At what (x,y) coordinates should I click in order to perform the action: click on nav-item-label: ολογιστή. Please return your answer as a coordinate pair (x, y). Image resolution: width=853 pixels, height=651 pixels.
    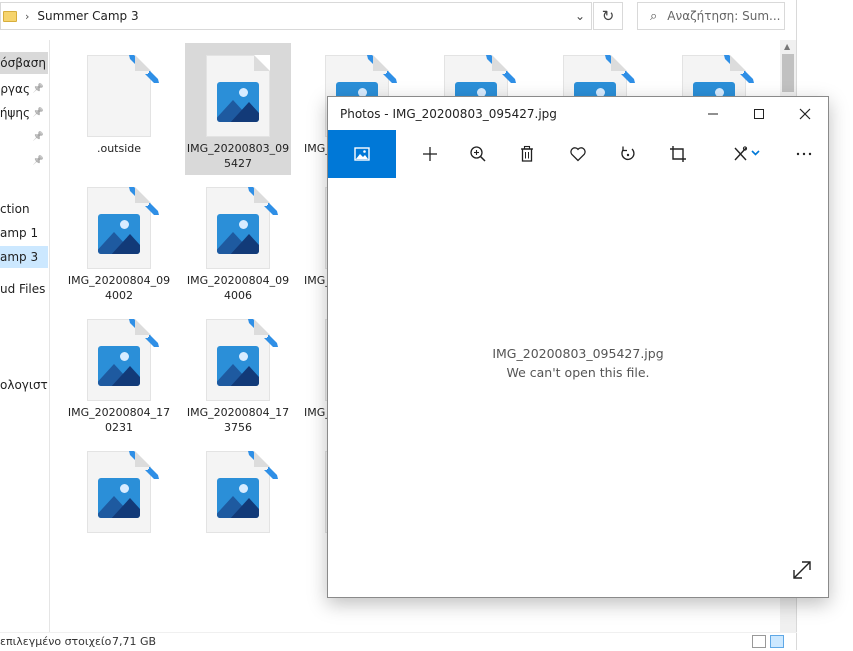
    Looking at the image, I should click on (24, 385).